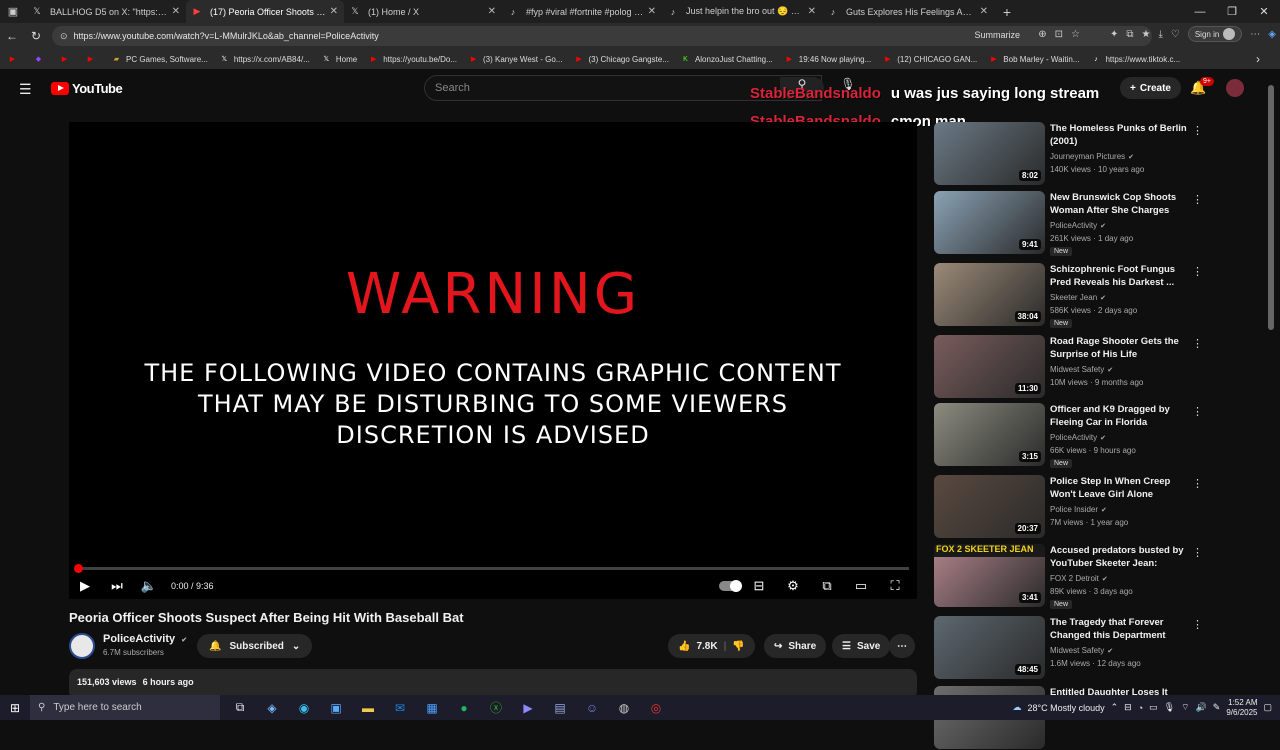 This screenshot has width=1280, height=750. What do you see at coordinates (1115, 707) in the screenshot?
I see `chevron-up-icon: ⌃` at bounding box center [1115, 707].